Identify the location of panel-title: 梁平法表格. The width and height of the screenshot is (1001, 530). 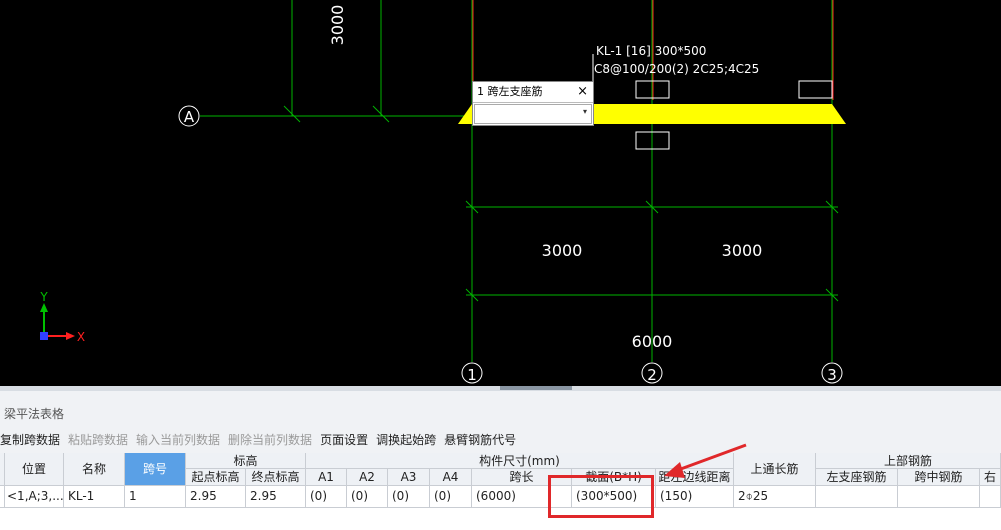
(34, 414).